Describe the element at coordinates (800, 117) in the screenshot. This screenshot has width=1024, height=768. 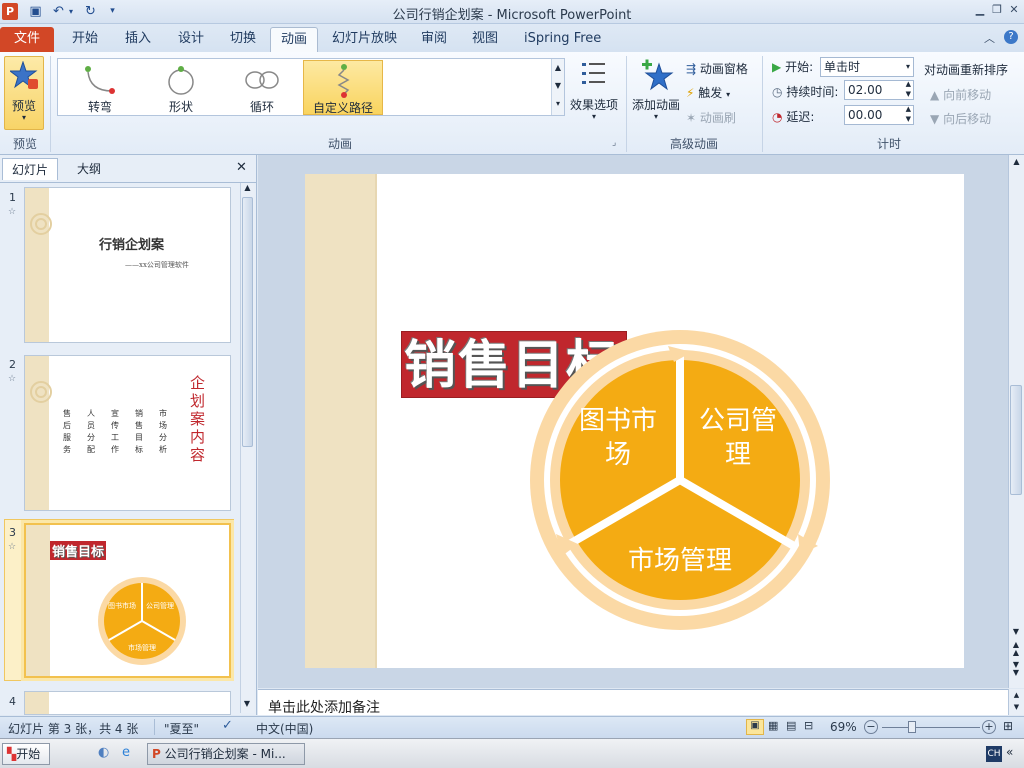
I see `delay-label-text: 延迟:` at that location.